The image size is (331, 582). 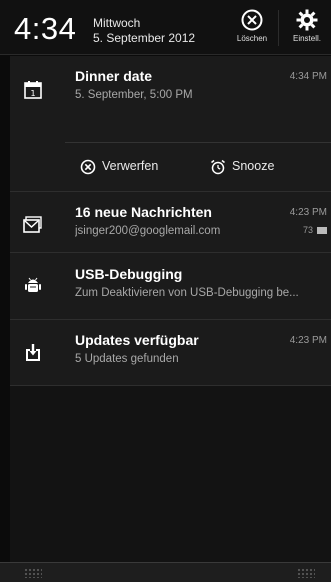 What do you see at coordinates (218, 166) in the screenshot?
I see `alarm-clock-icon` at bounding box center [218, 166].